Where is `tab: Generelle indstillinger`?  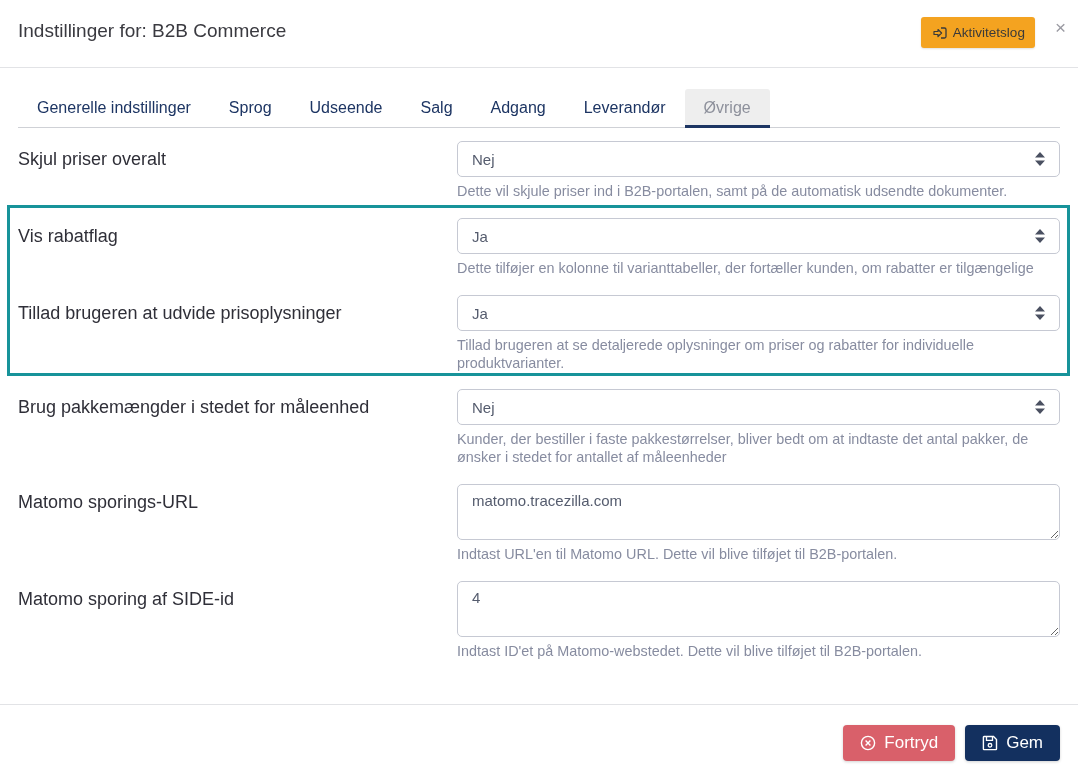 tab: Generelle indstillinger is located at coordinates (114, 108).